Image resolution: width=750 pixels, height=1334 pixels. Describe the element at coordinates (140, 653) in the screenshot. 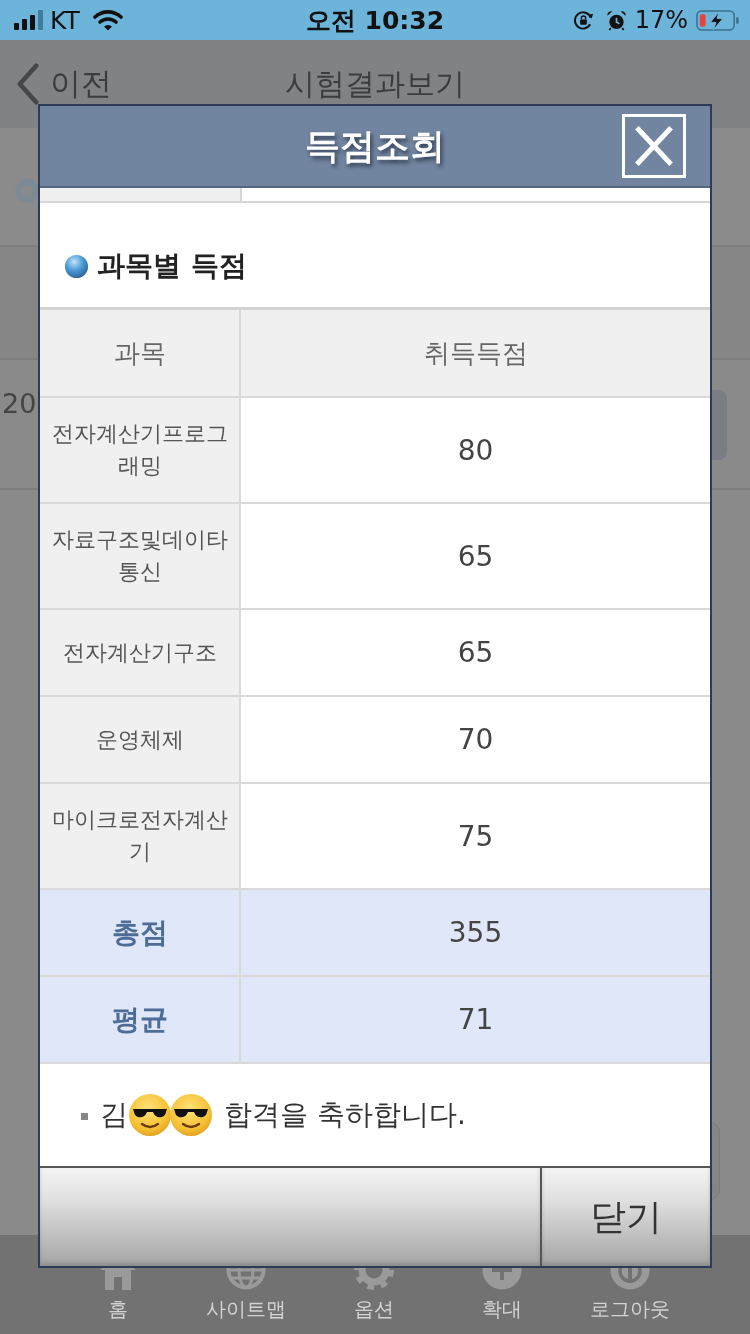

I see `table-cell: 전자계산기구조` at that location.